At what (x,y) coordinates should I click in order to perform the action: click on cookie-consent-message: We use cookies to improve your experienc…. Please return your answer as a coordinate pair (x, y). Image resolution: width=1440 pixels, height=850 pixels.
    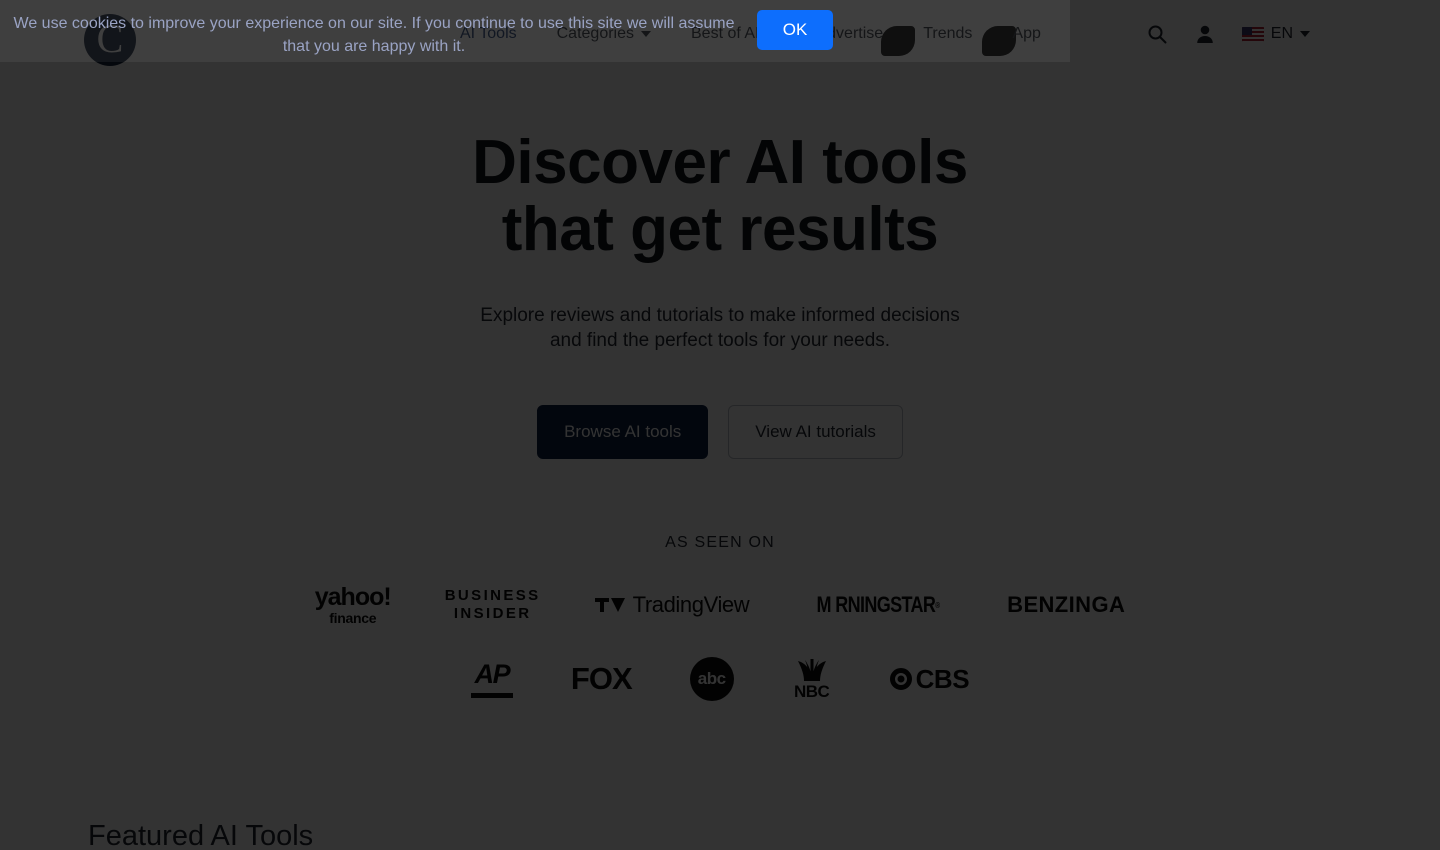
    Looking at the image, I should click on (374, 35).